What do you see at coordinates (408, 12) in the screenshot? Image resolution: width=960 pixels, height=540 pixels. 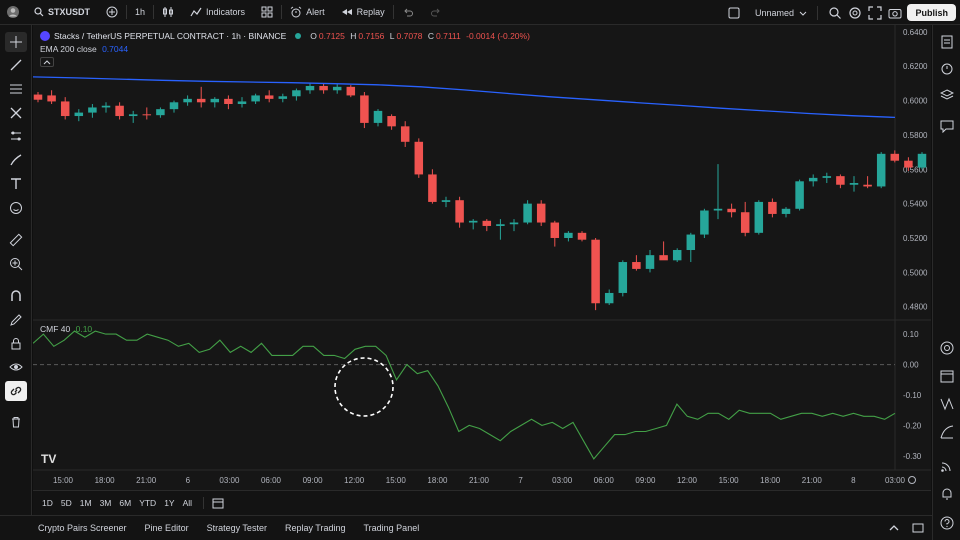 I see `undo-button` at bounding box center [408, 12].